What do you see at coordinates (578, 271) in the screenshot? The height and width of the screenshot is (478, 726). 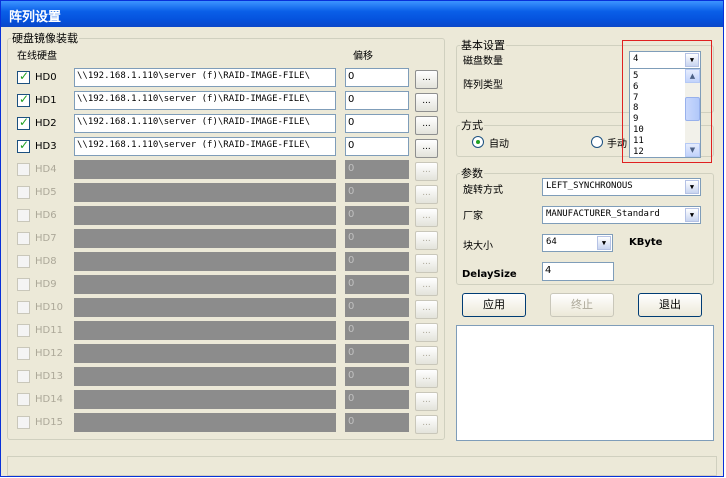 I see `delay-size-input: 4` at bounding box center [578, 271].